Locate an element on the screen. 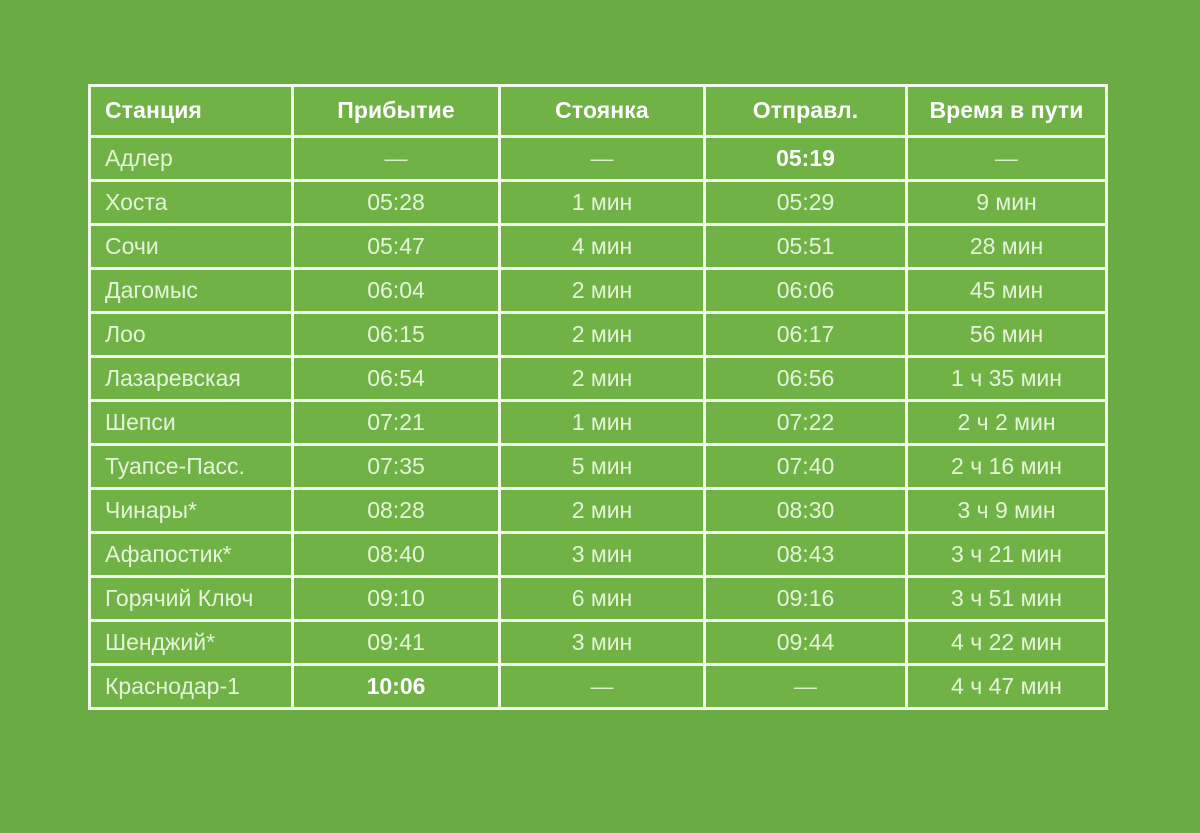 This screenshot has height=833, width=1200. cell-travel_time: 56 мин is located at coordinates (1006, 334).